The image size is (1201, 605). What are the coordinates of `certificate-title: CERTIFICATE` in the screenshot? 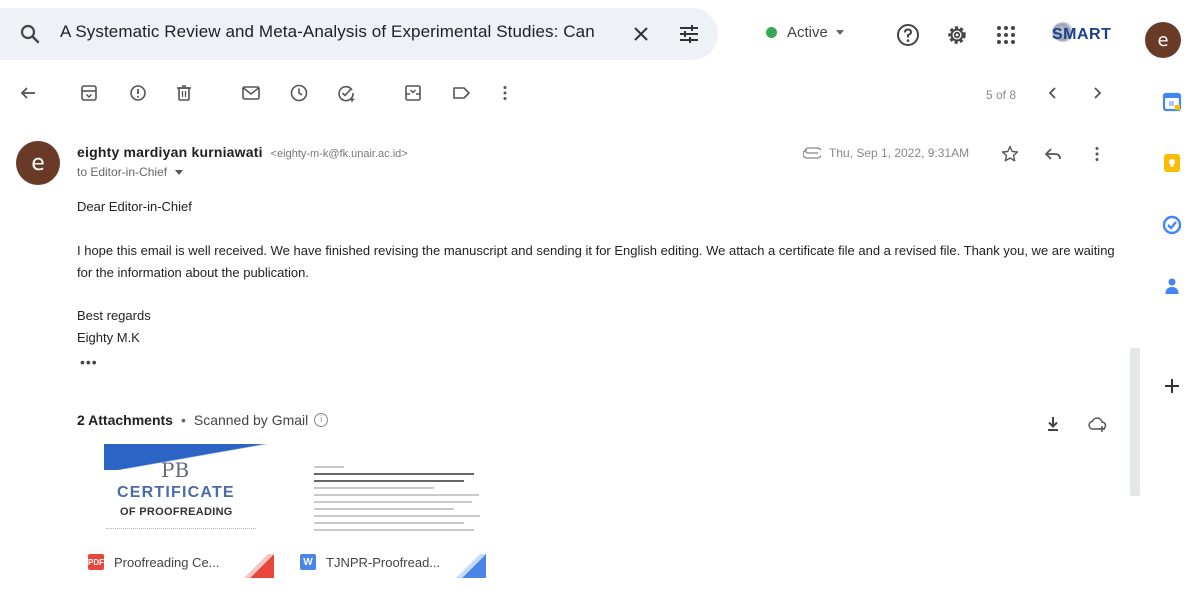 It's located at (176, 492).